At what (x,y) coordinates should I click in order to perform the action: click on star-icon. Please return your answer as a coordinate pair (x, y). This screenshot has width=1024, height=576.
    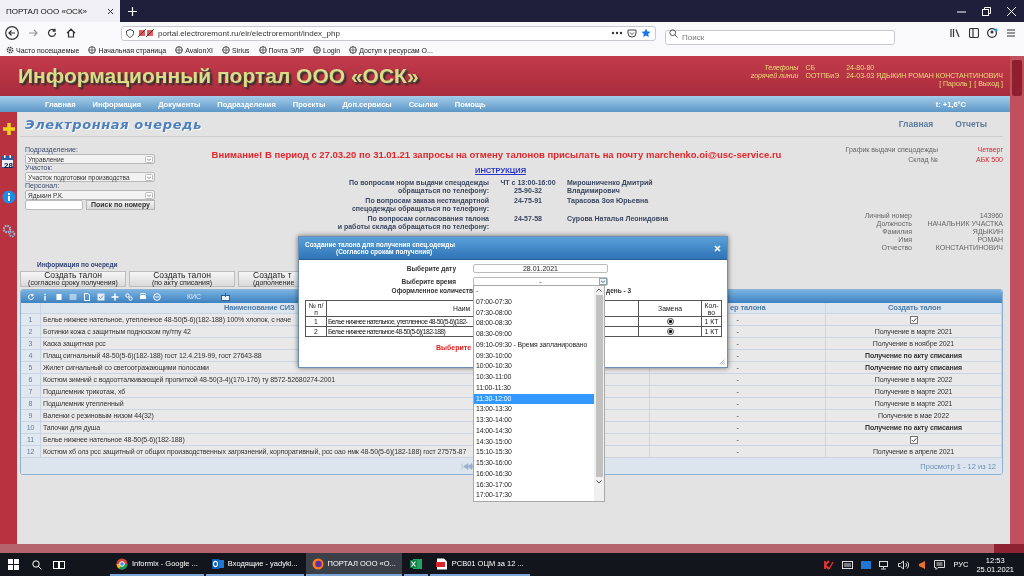
    Looking at the image, I should click on (646, 33).